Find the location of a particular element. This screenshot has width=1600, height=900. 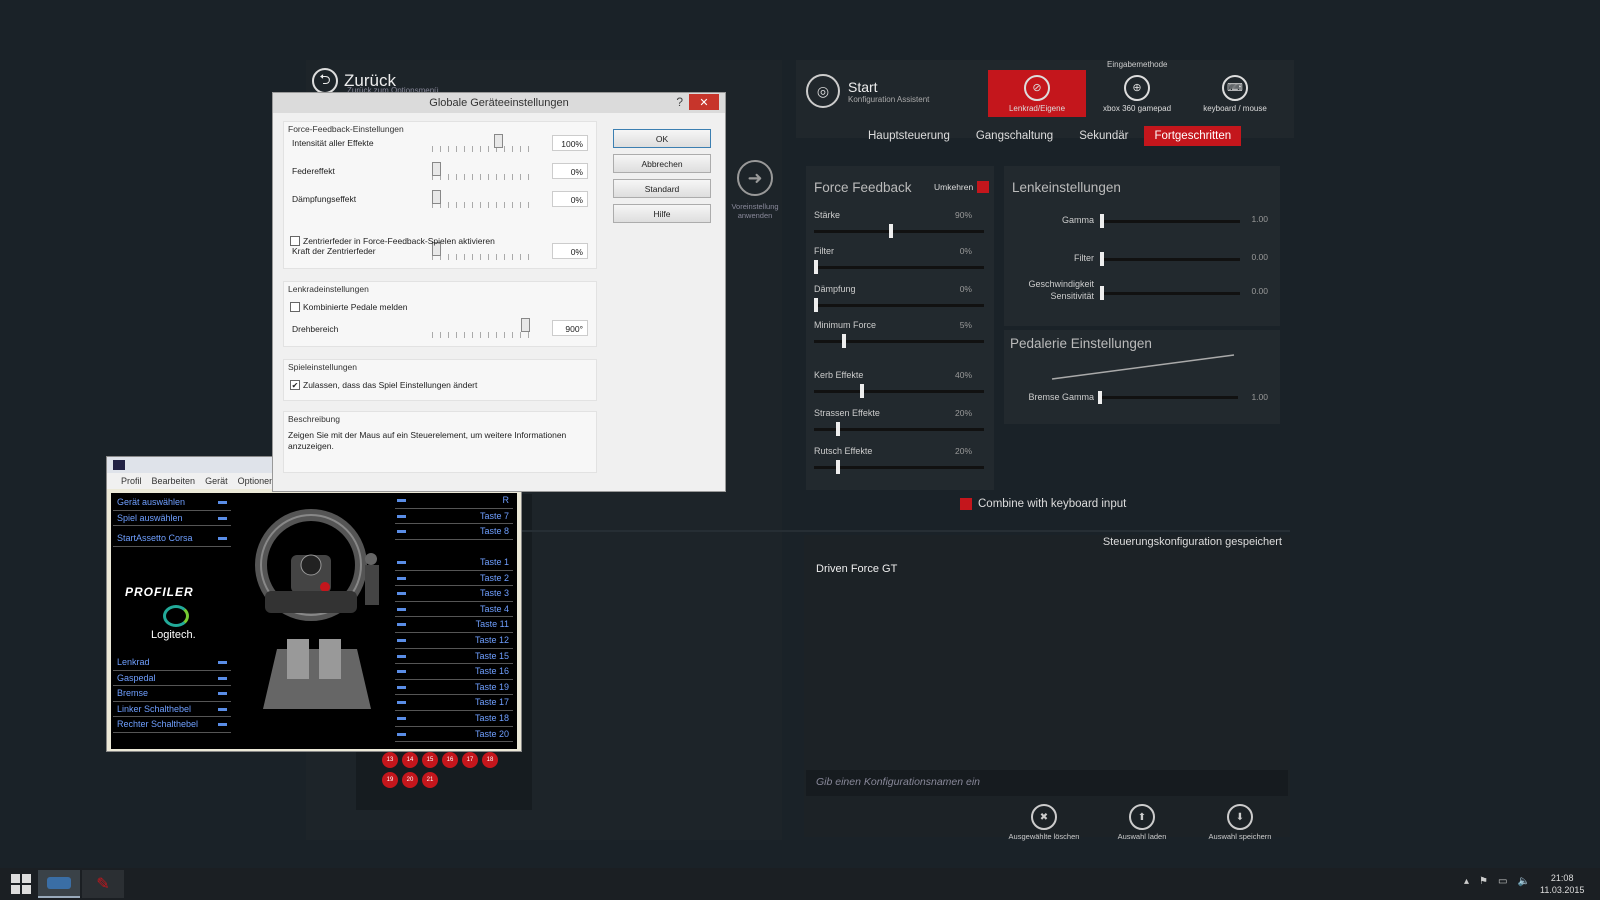

brake-gamma-slider: Bremse Gamma 1.00 is located at coordinates (1142, 403).